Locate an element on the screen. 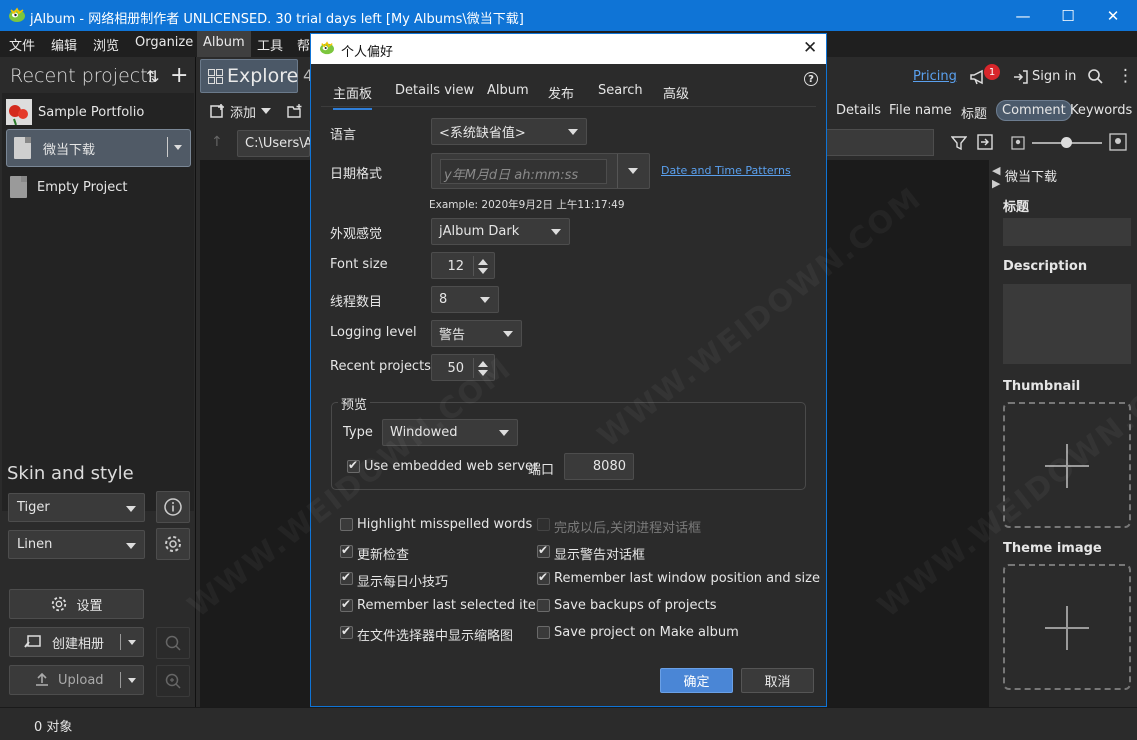 The width and height of the screenshot is (1137, 740). menu-help: 帮 is located at coordinates (303, 44).